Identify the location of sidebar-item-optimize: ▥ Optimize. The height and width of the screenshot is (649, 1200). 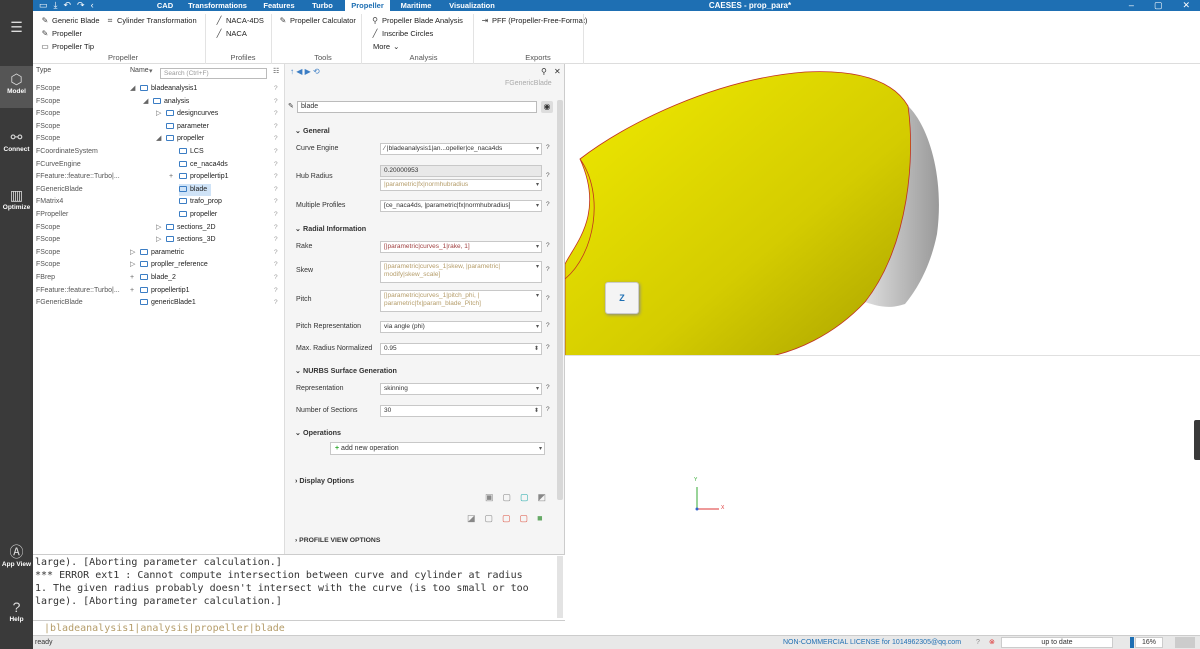
(16, 198).